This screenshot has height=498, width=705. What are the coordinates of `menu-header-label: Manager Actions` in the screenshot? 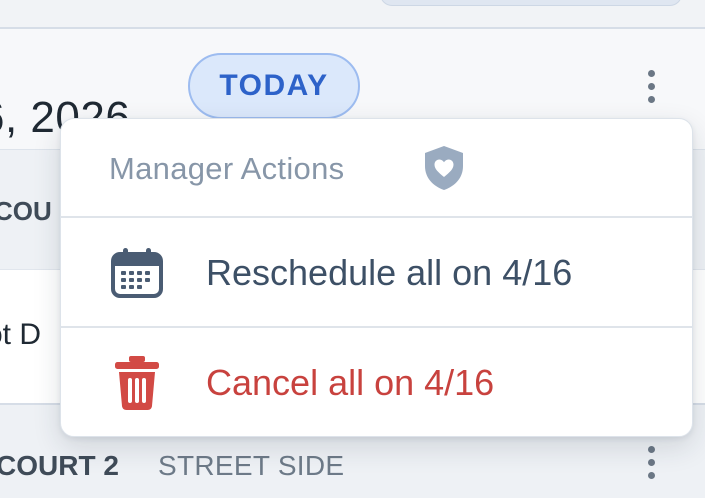 It's located at (227, 168).